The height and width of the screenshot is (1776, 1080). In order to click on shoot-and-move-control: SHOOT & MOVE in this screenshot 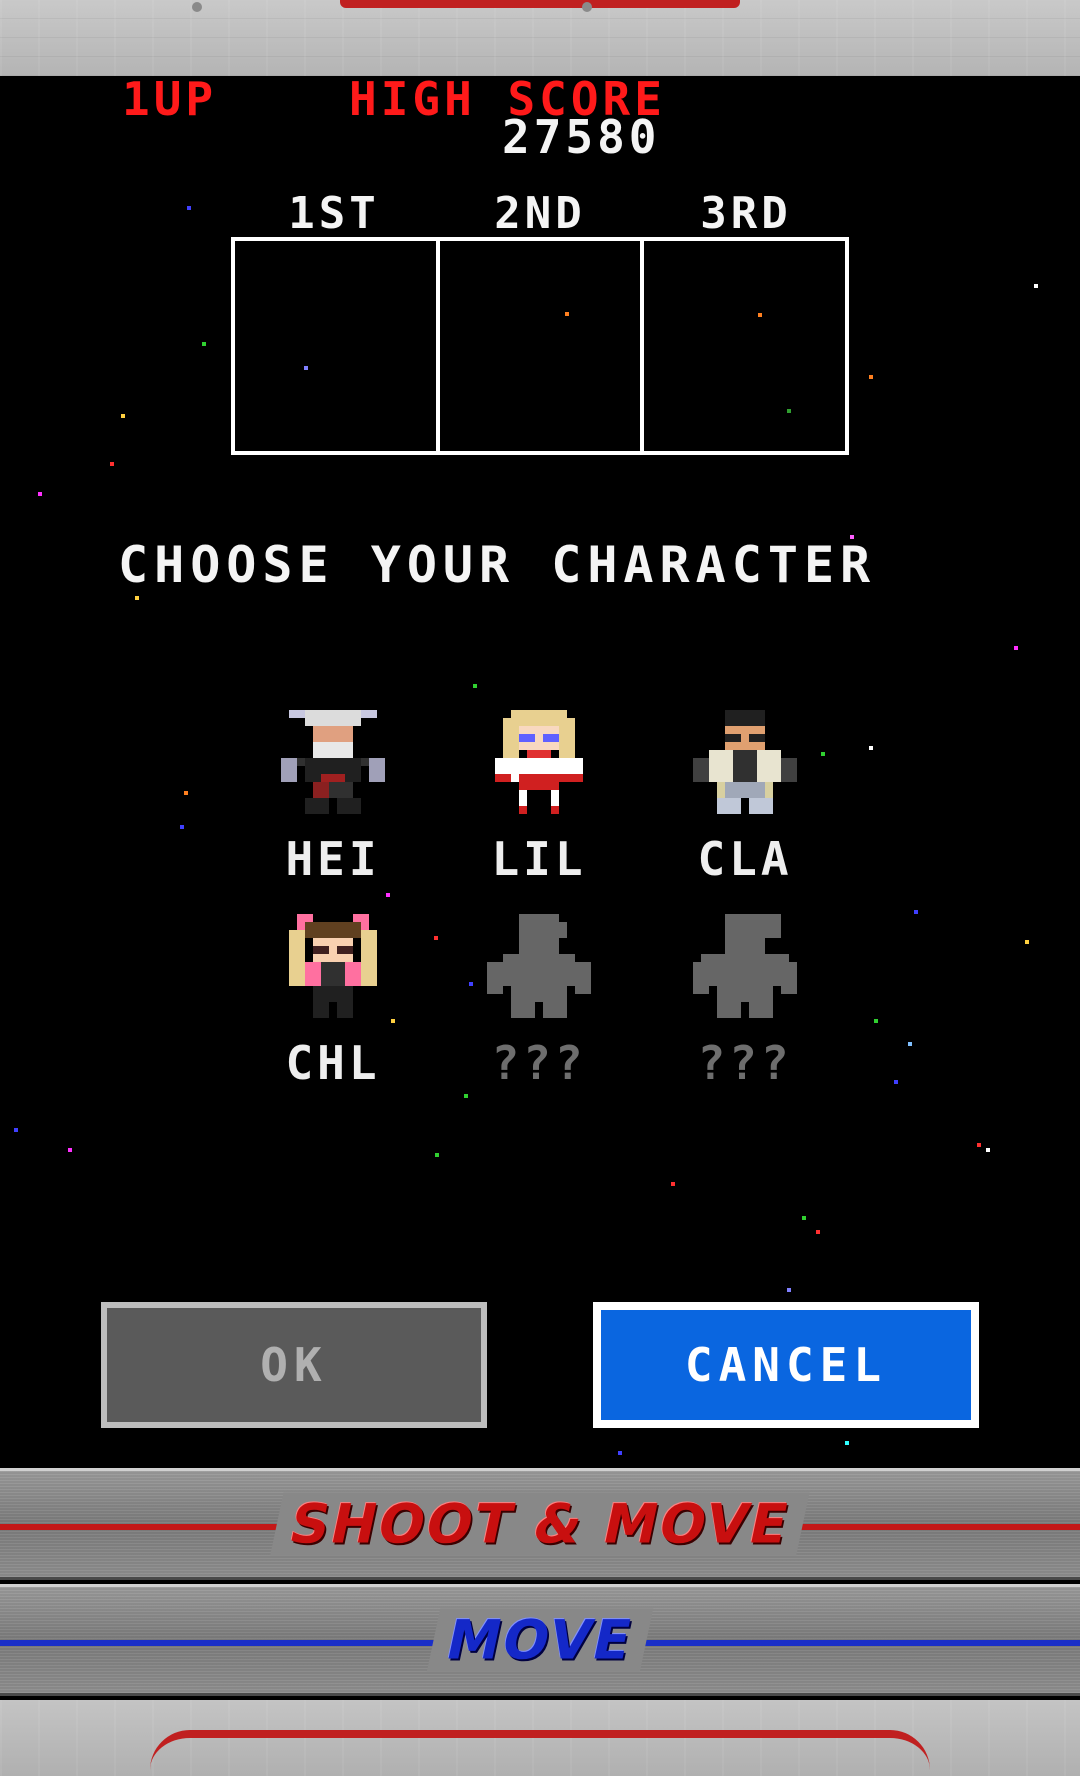, I will do `click(540, 1524)`.